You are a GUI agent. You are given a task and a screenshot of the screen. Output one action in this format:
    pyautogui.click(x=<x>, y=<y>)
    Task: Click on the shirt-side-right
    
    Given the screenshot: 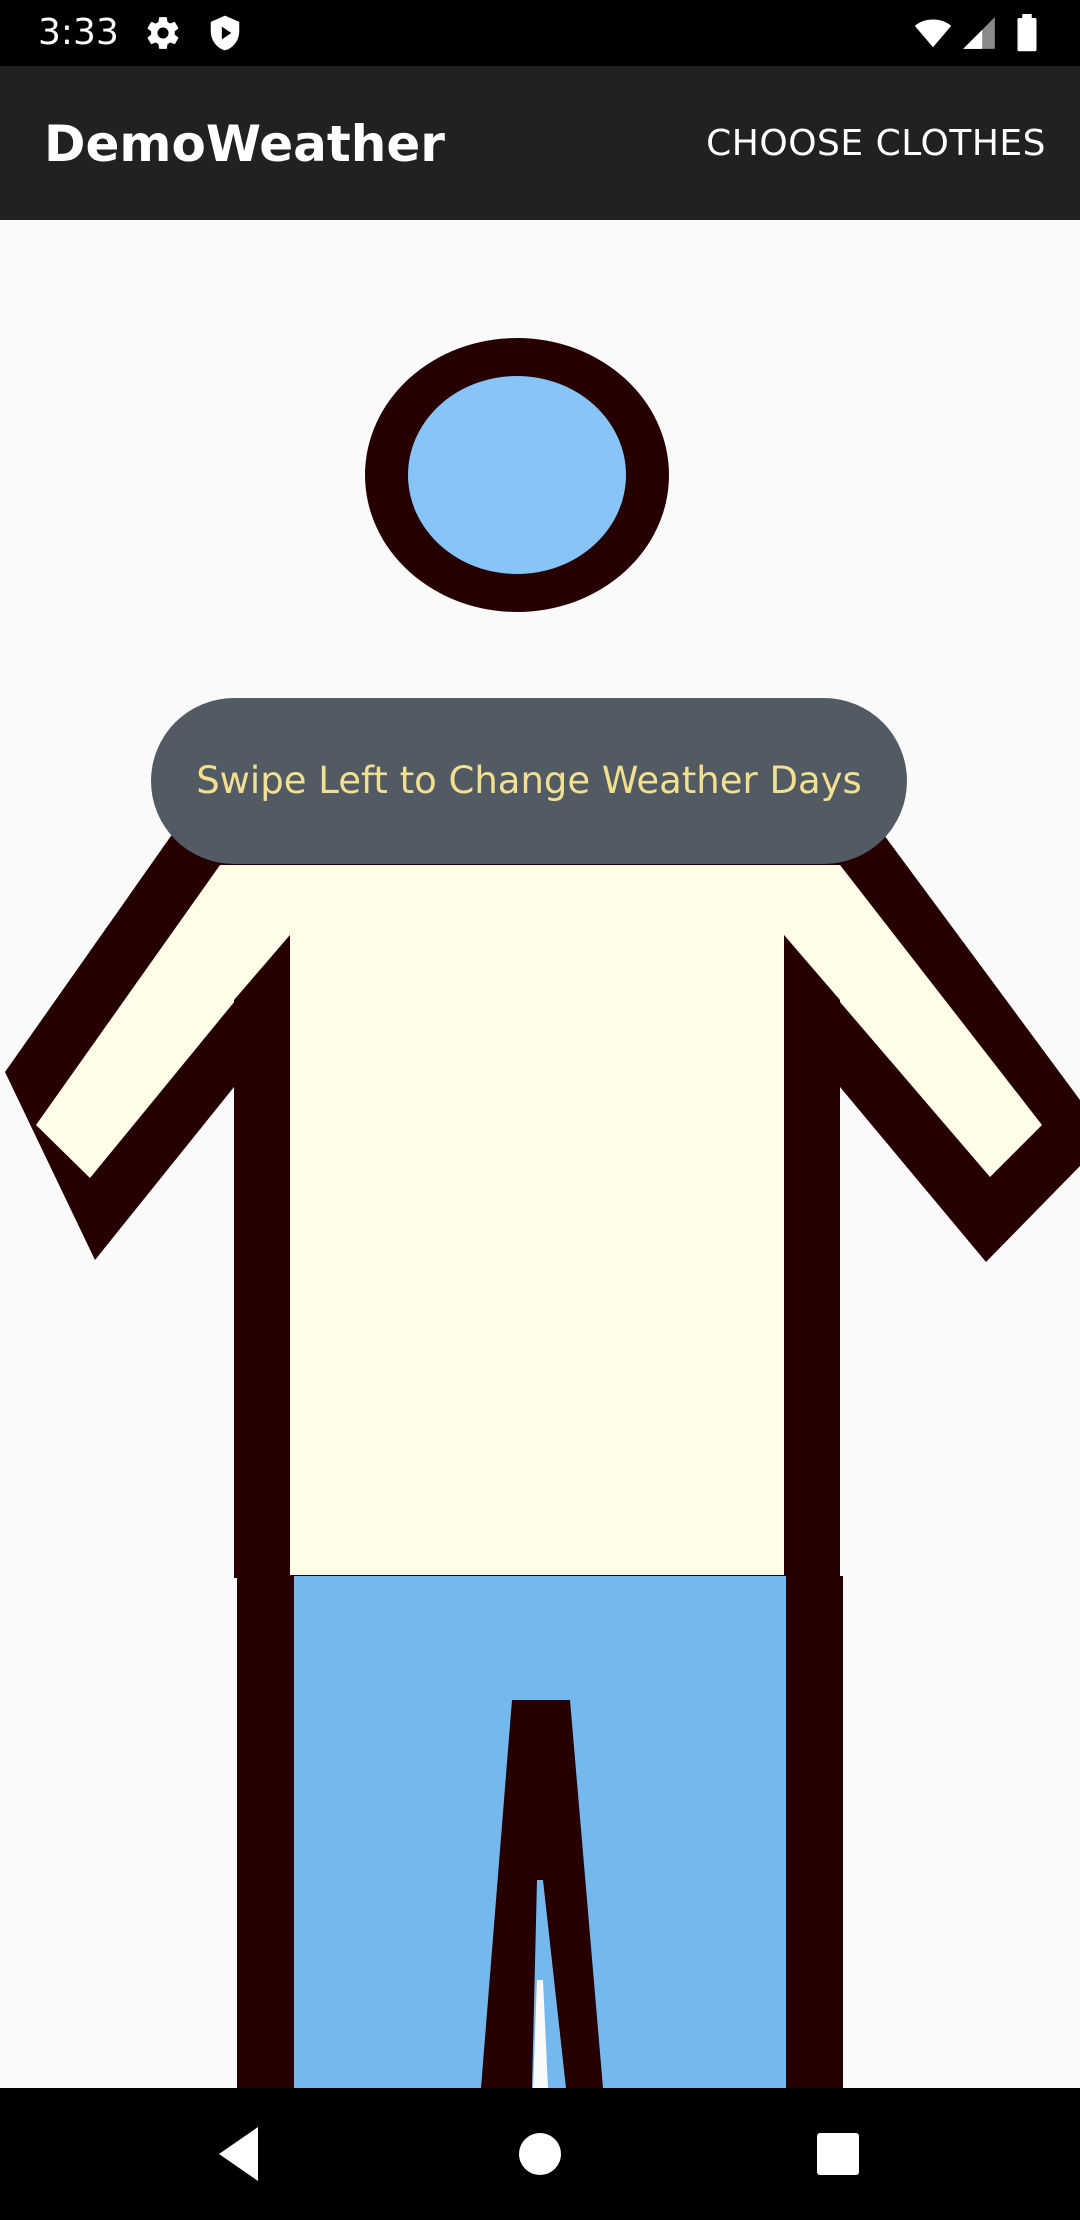 What is the action you would take?
    pyautogui.click(x=812, y=1287)
    